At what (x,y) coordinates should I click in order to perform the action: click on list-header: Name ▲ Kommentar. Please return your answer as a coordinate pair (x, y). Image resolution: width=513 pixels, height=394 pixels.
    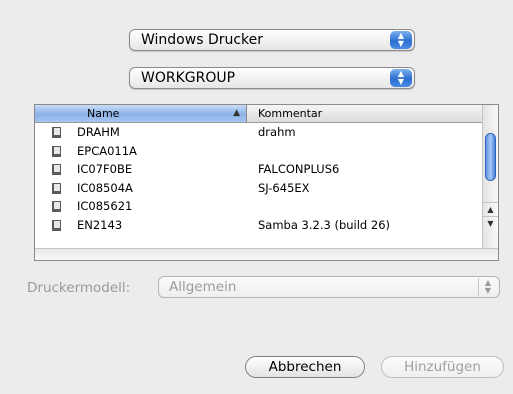
    Looking at the image, I should click on (259, 114).